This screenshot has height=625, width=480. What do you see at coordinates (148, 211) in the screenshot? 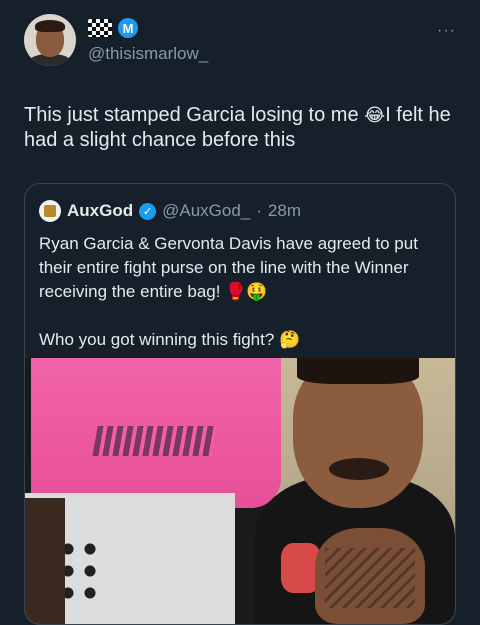
I see `verified-badge-icon: ✓` at bounding box center [148, 211].